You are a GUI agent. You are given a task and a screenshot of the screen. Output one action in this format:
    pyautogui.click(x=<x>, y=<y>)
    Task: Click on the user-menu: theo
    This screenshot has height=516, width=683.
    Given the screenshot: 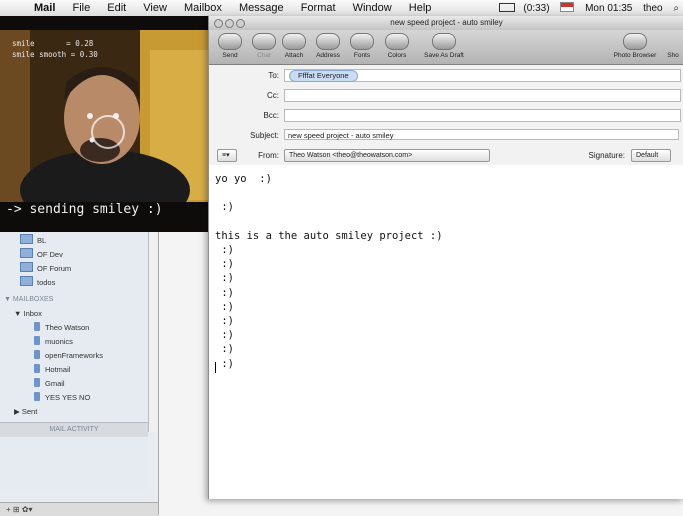 What is the action you would take?
    pyautogui.click(x=652, y=8)
    